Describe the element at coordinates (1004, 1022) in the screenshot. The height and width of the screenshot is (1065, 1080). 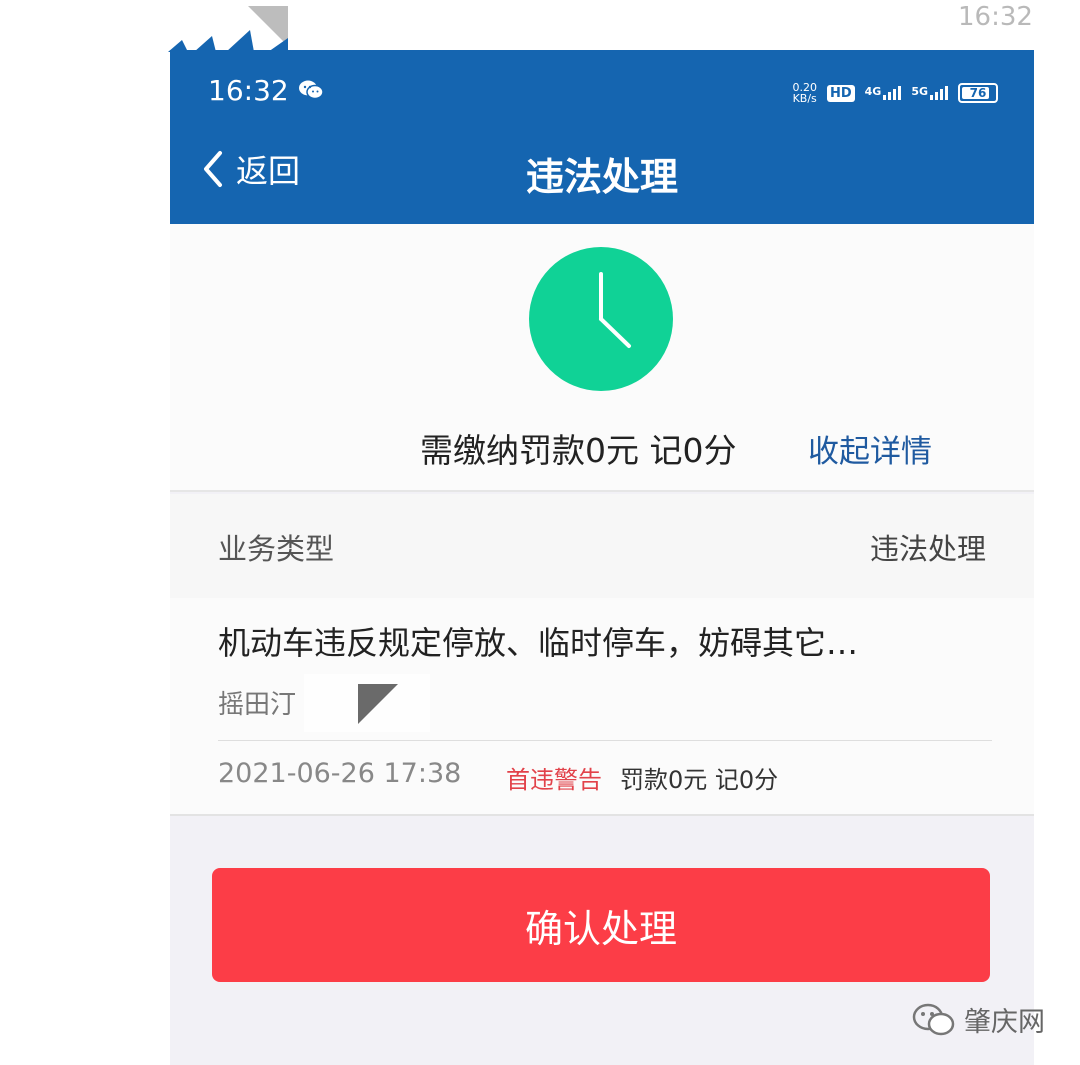
I see `watermark-label: 肇庆网` at that location.